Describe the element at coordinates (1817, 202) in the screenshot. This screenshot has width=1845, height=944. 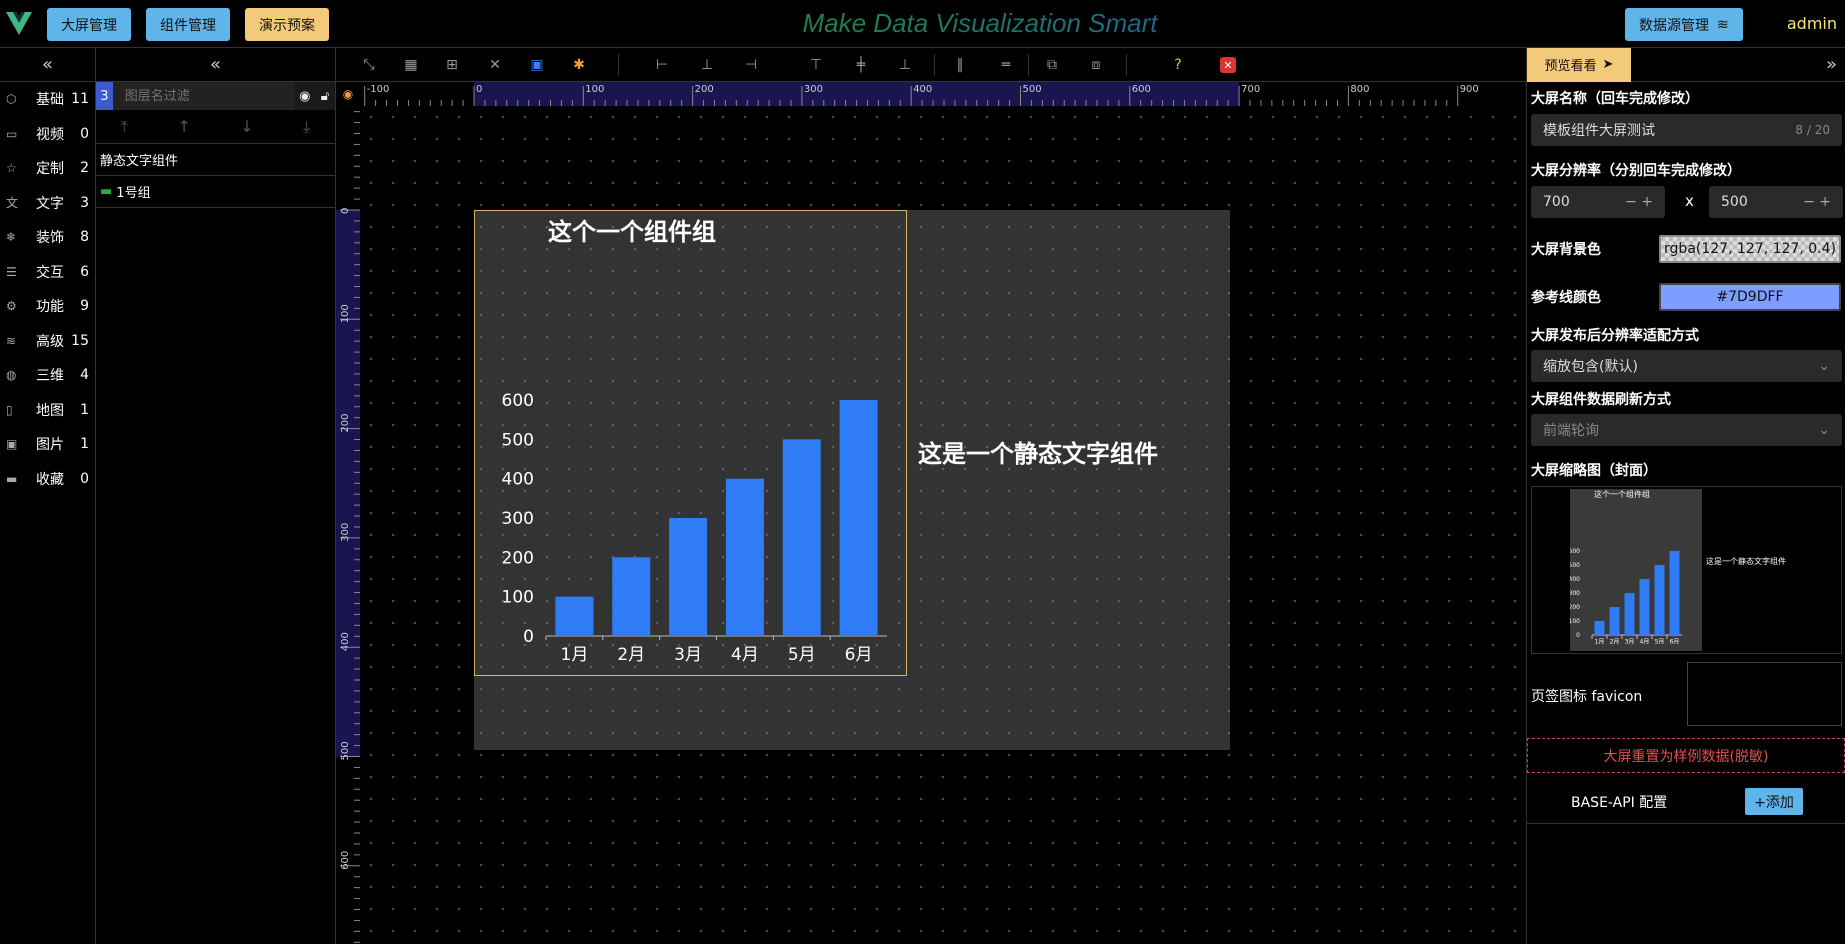
I see `height-minus-plus-icon: − +` at that location.